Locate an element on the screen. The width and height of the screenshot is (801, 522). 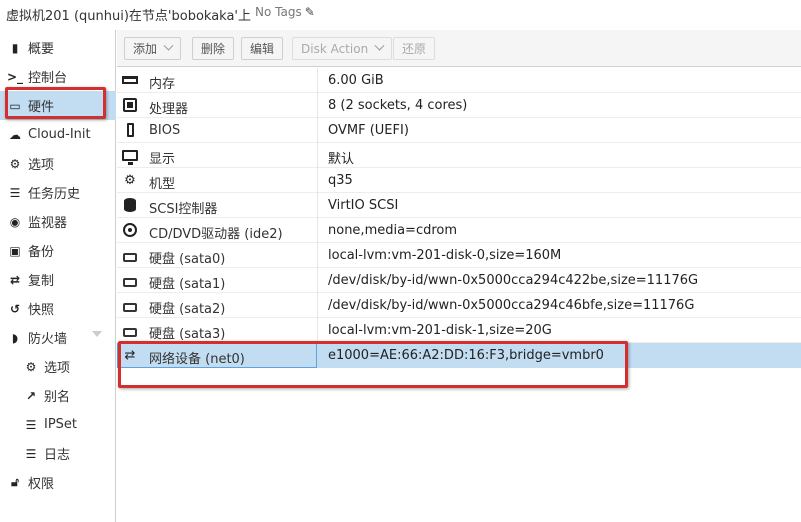
table-row: SCSI控制器 VirtIO SCSI is located at coordinates (459, 205).